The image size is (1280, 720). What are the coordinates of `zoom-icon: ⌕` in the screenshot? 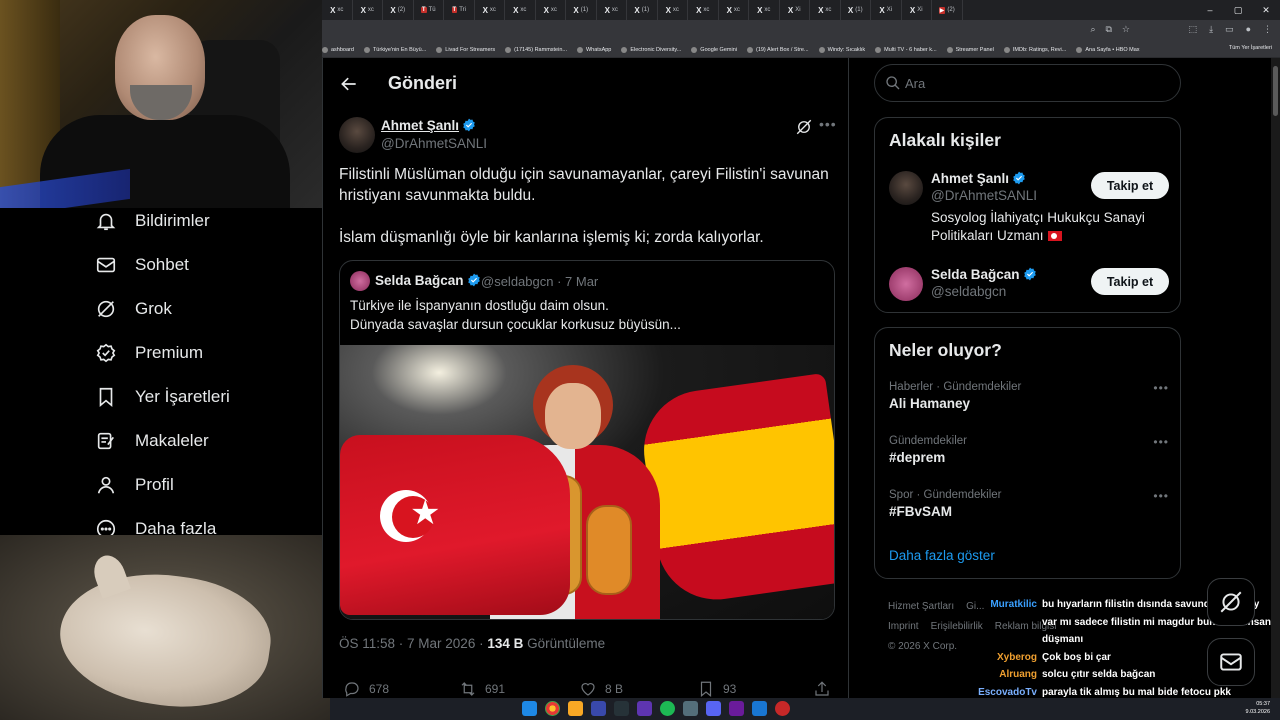 It's located at (1092, 29).